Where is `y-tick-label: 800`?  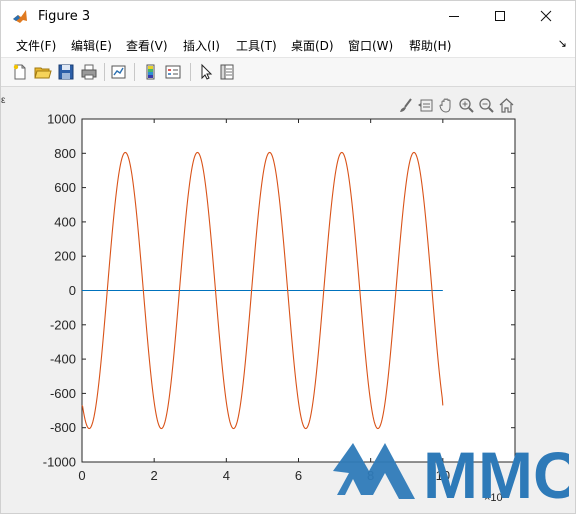 y-tick-label: 800 is located at coordinates (65, 153).